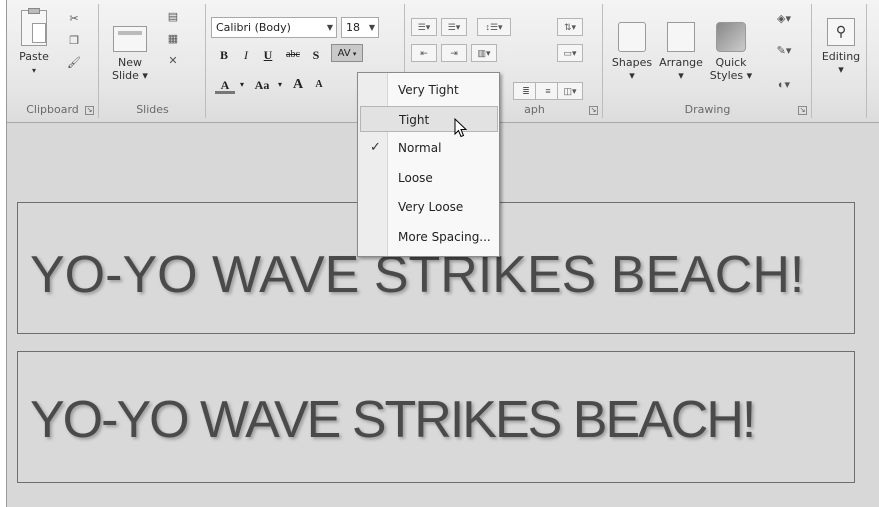 The image size is (879, 507). Describe the element at coordinates (414, 120) in the screenshot. I see `menu-item-label: Tight` at that location.